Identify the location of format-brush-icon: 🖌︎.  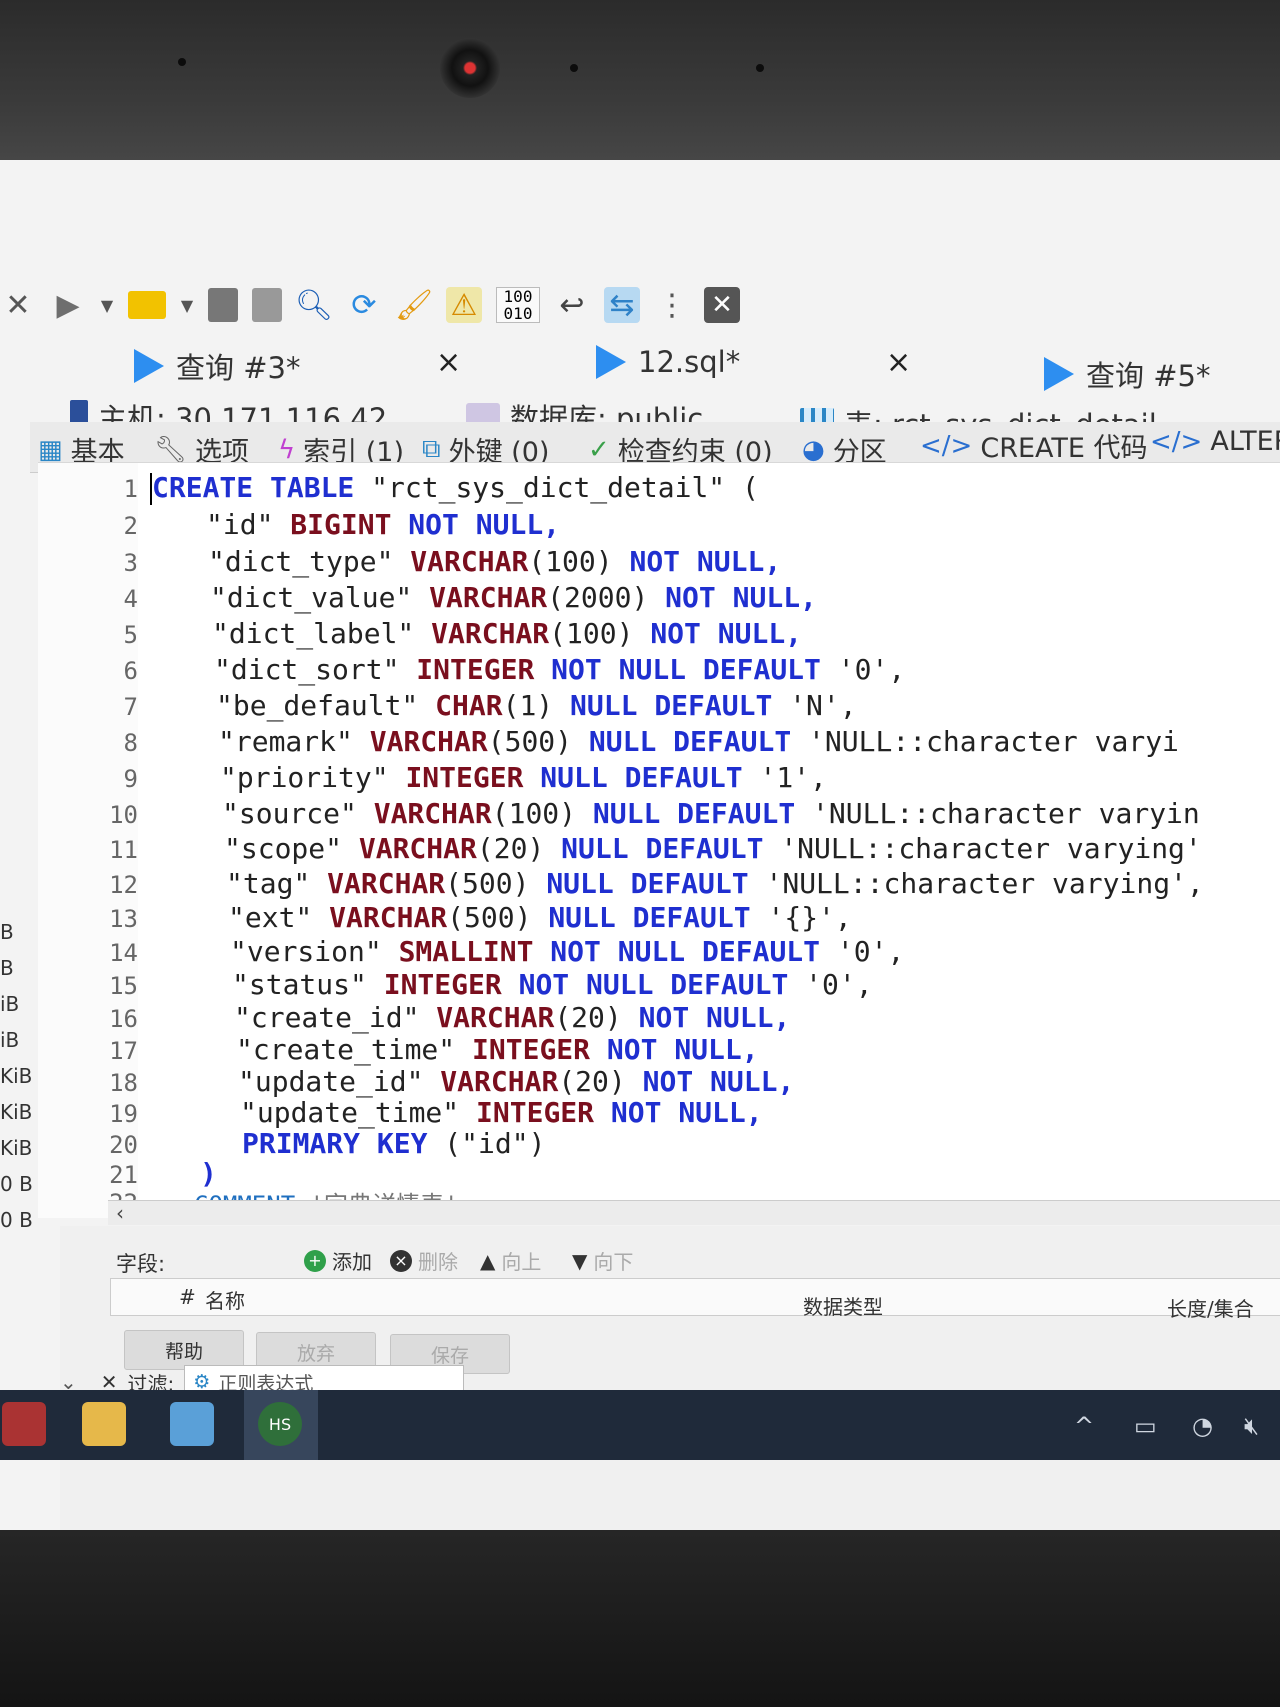
(414, 305).